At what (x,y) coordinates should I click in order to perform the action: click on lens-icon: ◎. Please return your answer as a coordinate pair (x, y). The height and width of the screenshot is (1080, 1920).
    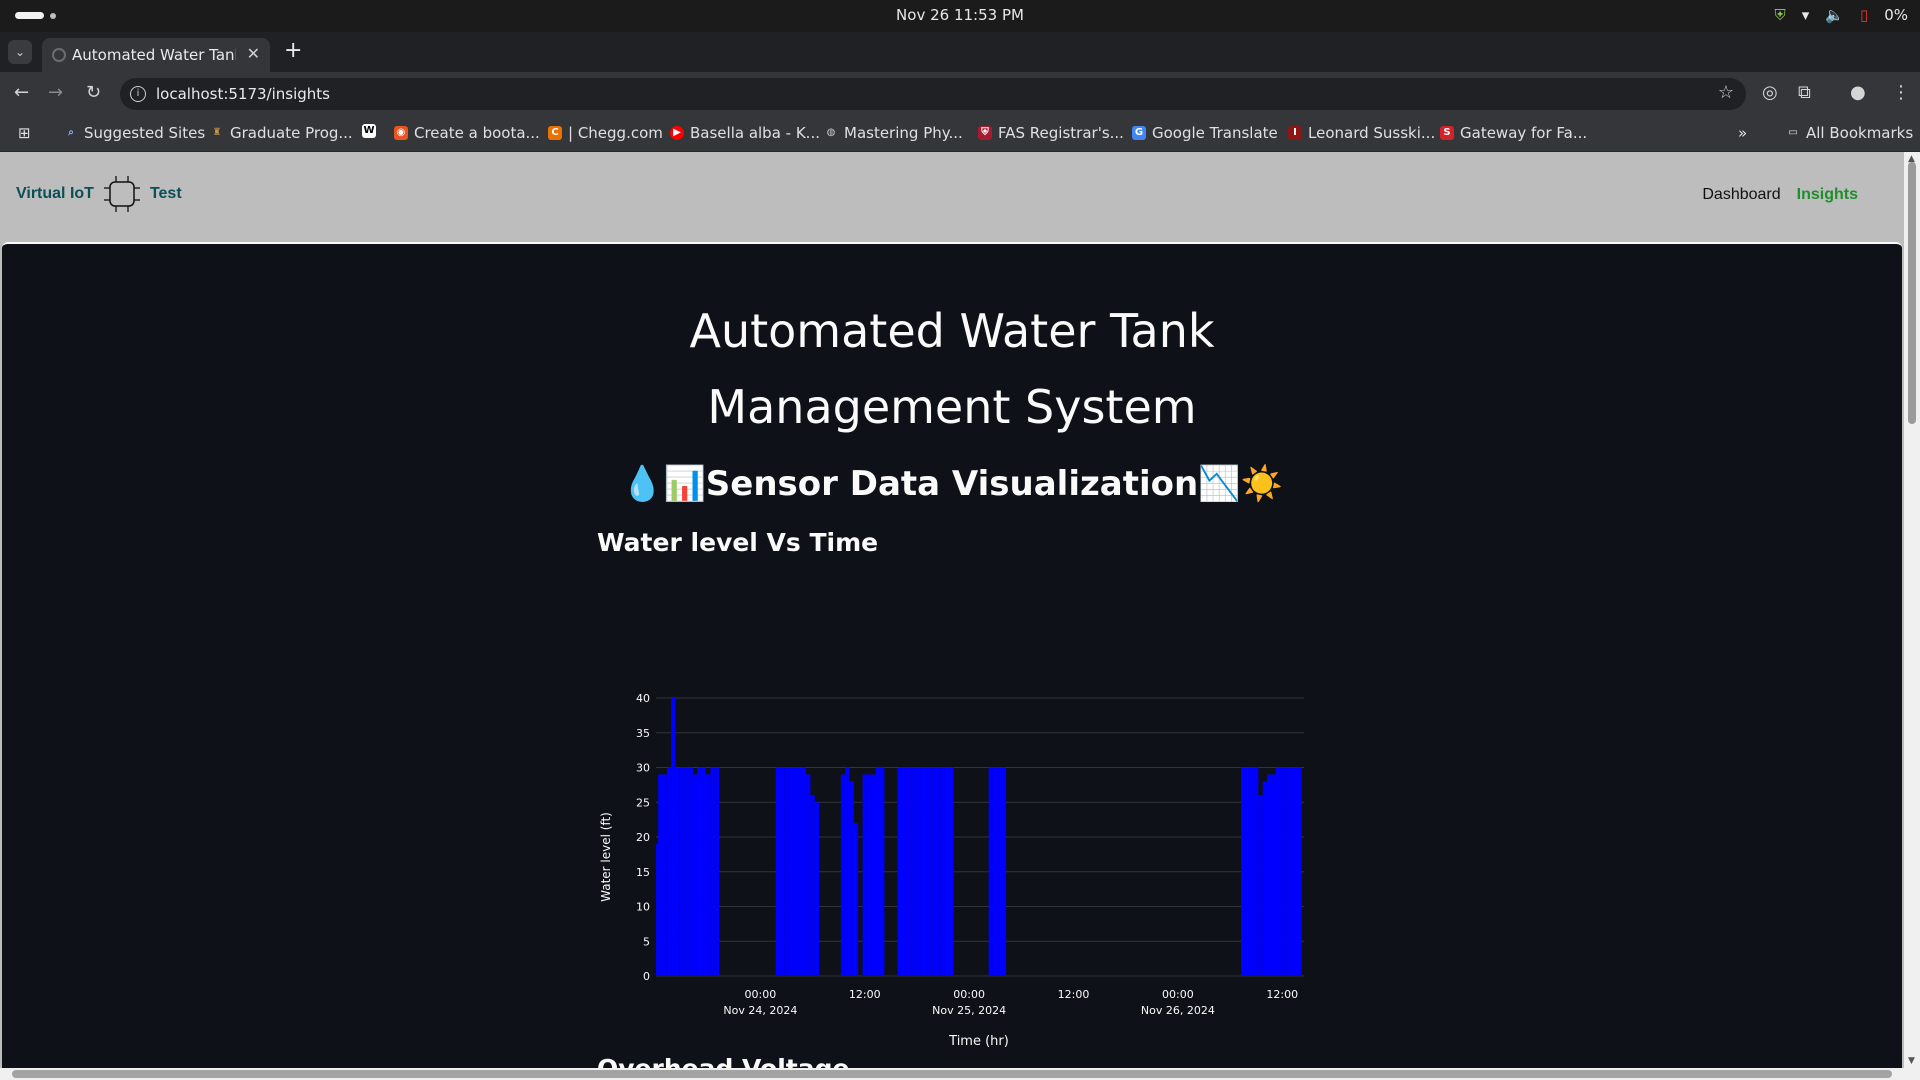
    Looking at the image, I should click on (1770, 92).